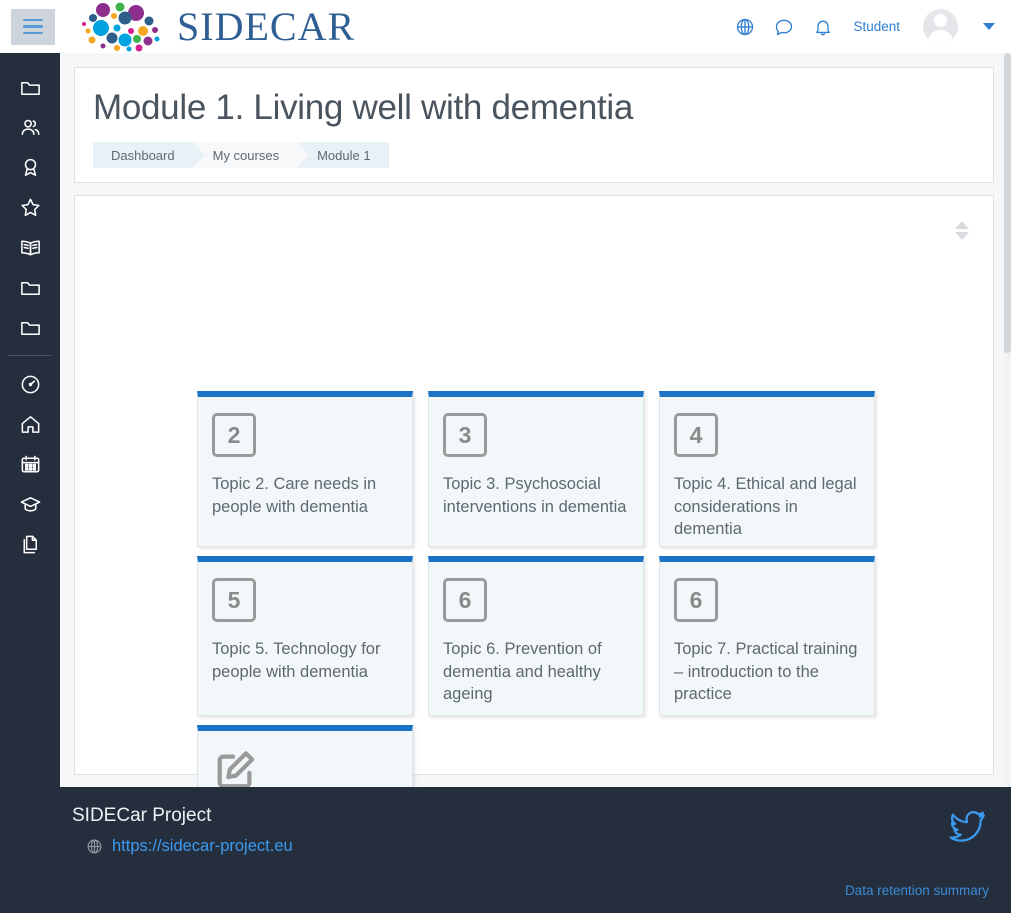 The width and height of the screenshot is (1011, 913). What do you see at coordinates (876, 26) in the screenshot?
I see `user-name-label: Student` at bounding box center [876, 26].